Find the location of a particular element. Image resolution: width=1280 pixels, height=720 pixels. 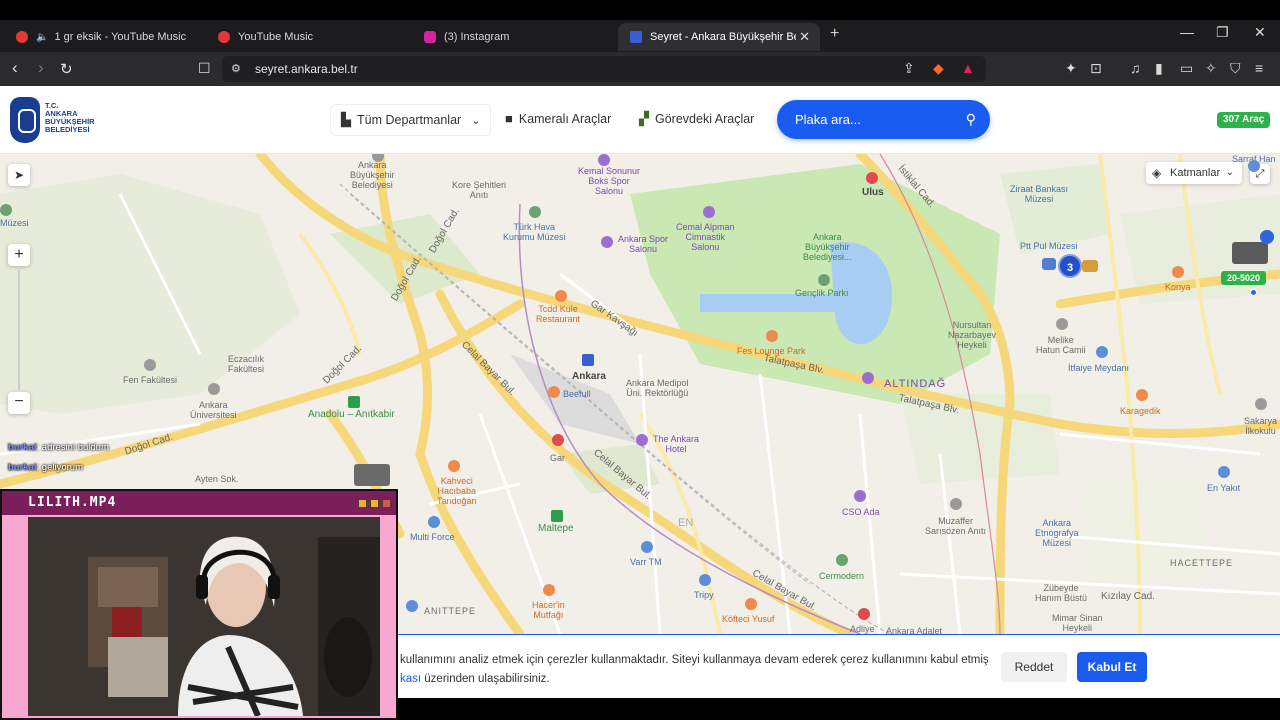

zoom-in-button: + is located at coordinates (19, 255).